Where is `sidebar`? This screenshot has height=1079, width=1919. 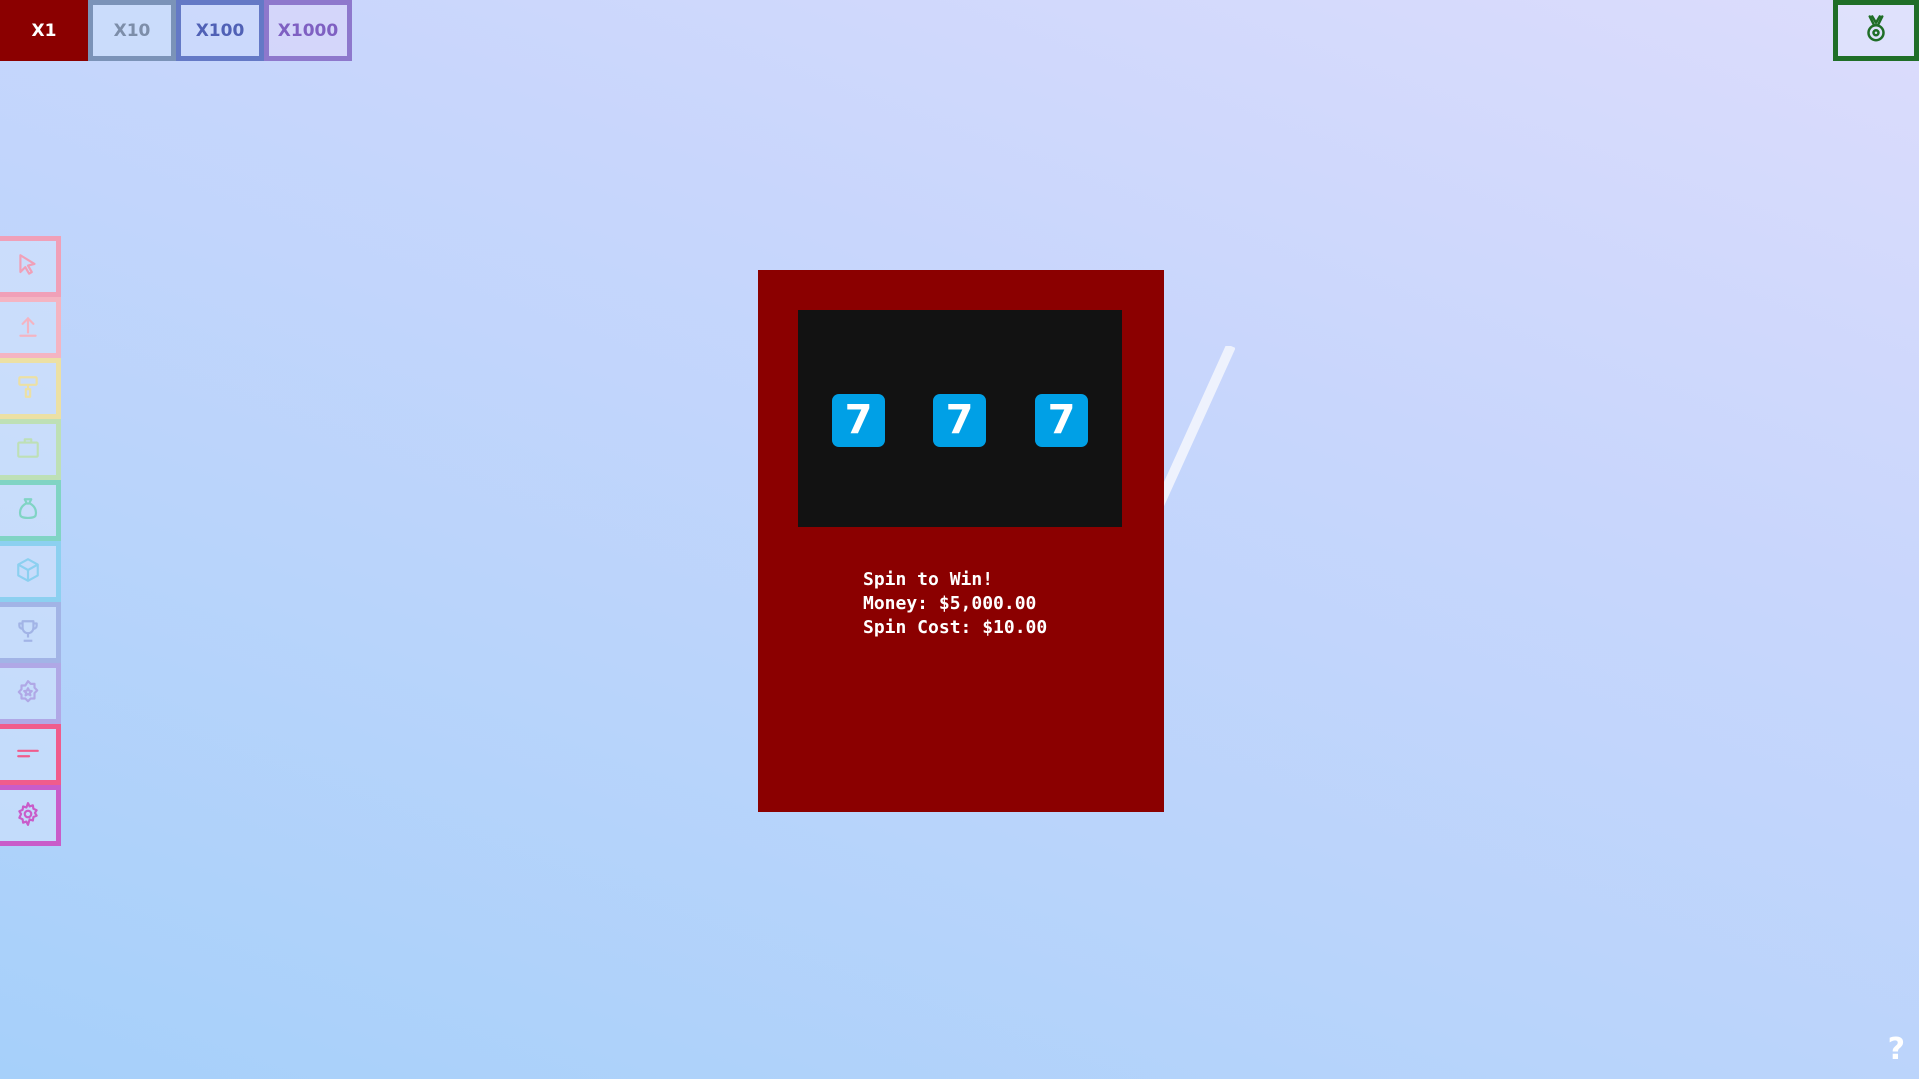 sidebar is located at coordinates (30, 541).